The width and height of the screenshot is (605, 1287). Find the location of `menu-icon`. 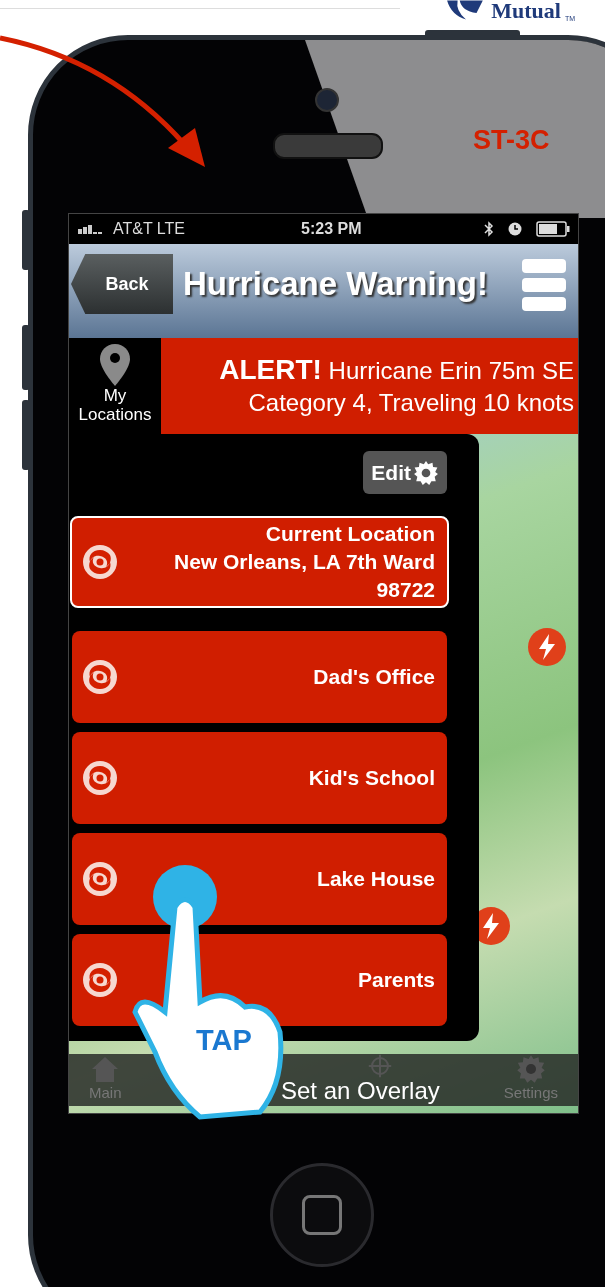

menu-icon is located at coordinates (544, 285).